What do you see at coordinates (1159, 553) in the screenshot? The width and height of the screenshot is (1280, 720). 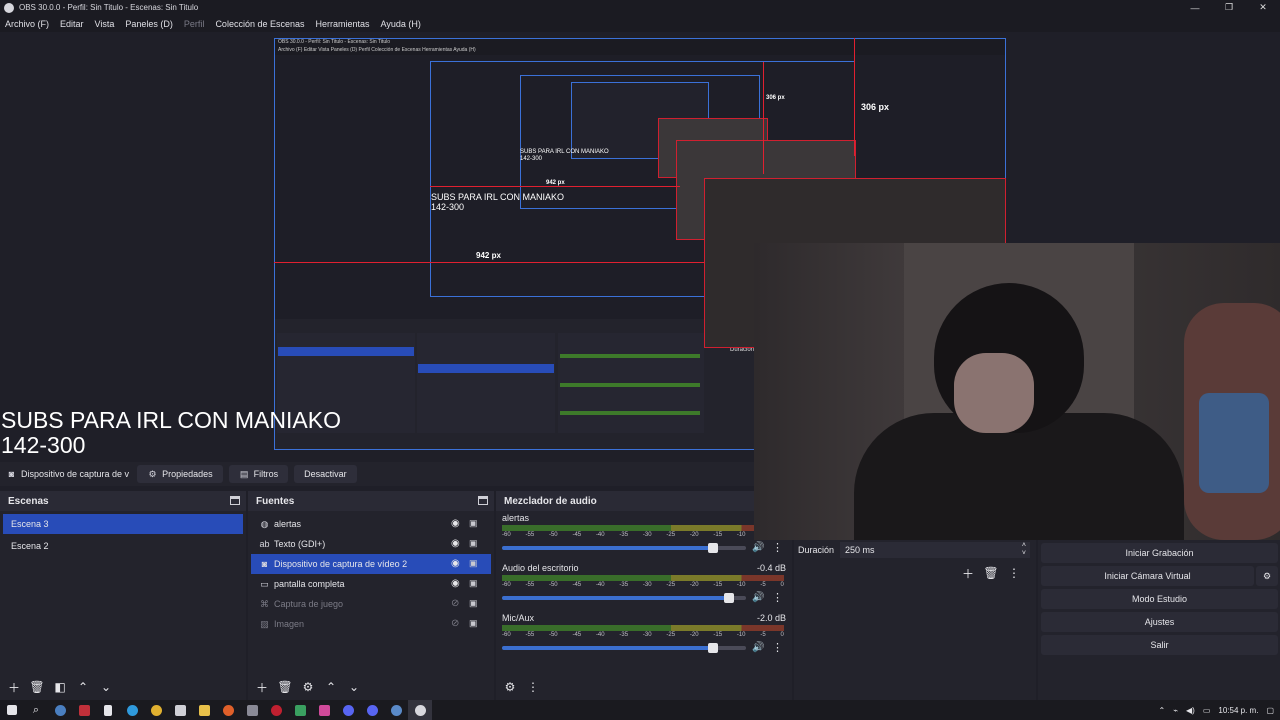 I see `start-recording-button: Iniciar Grabación` at bounding box center [1159, 553].